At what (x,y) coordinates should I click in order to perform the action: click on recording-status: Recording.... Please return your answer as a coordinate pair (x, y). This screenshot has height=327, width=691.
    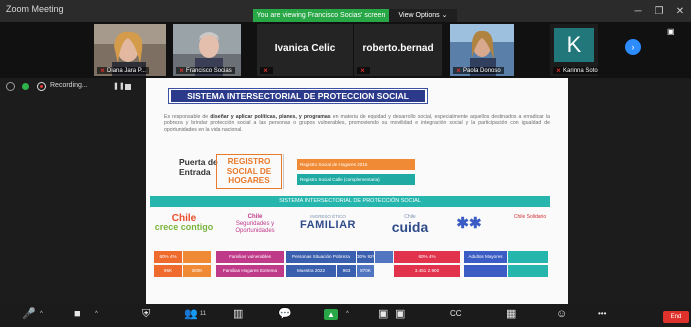
    Looking at the image, I should click on (69, 85).